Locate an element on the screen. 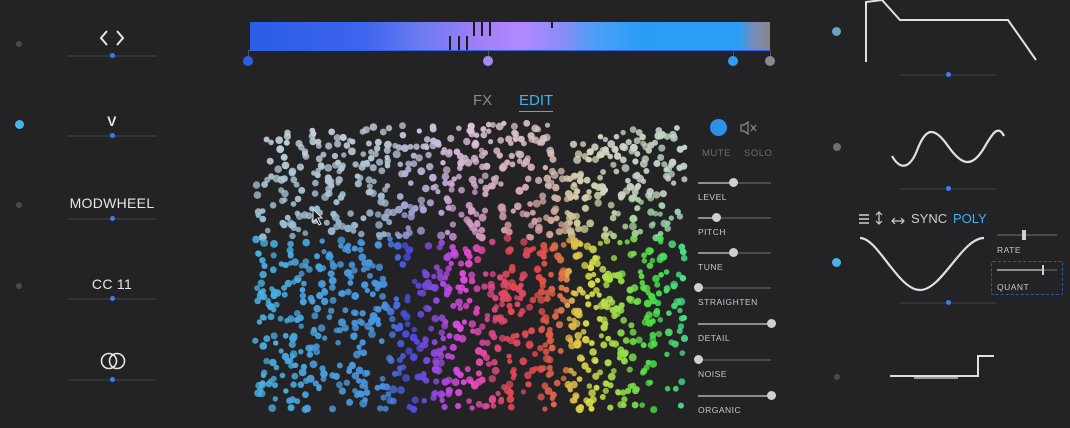 This screenshot has height=428, width=1070. horizontal-arrows-icon is located at coordinates (898, 219).